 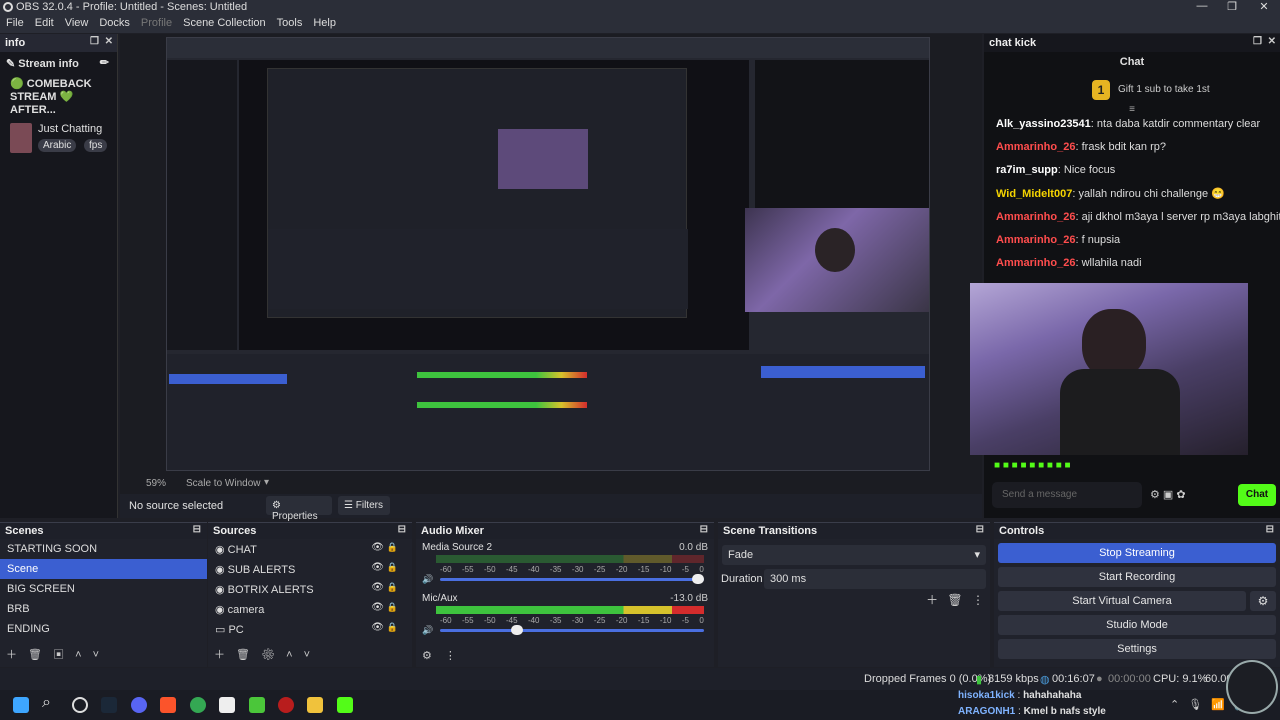 What do you see at coordinates (14, 21) in the screenshot?
I see `menu-file: File` at bounding box center [14, 21].